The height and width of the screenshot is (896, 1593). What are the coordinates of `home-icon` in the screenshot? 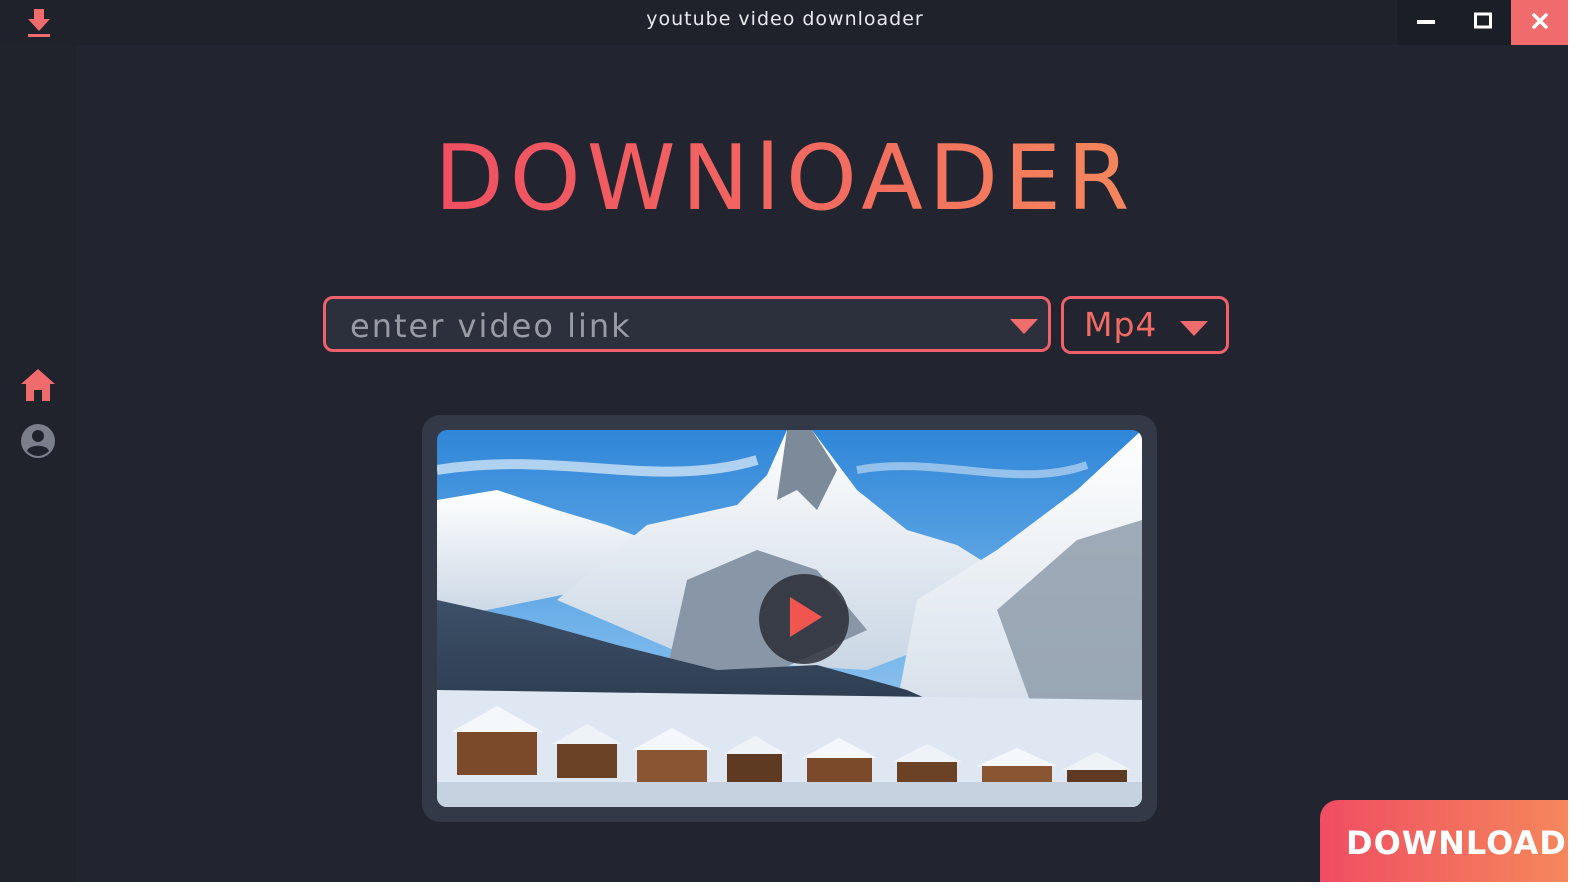 It's located at (38, 387).